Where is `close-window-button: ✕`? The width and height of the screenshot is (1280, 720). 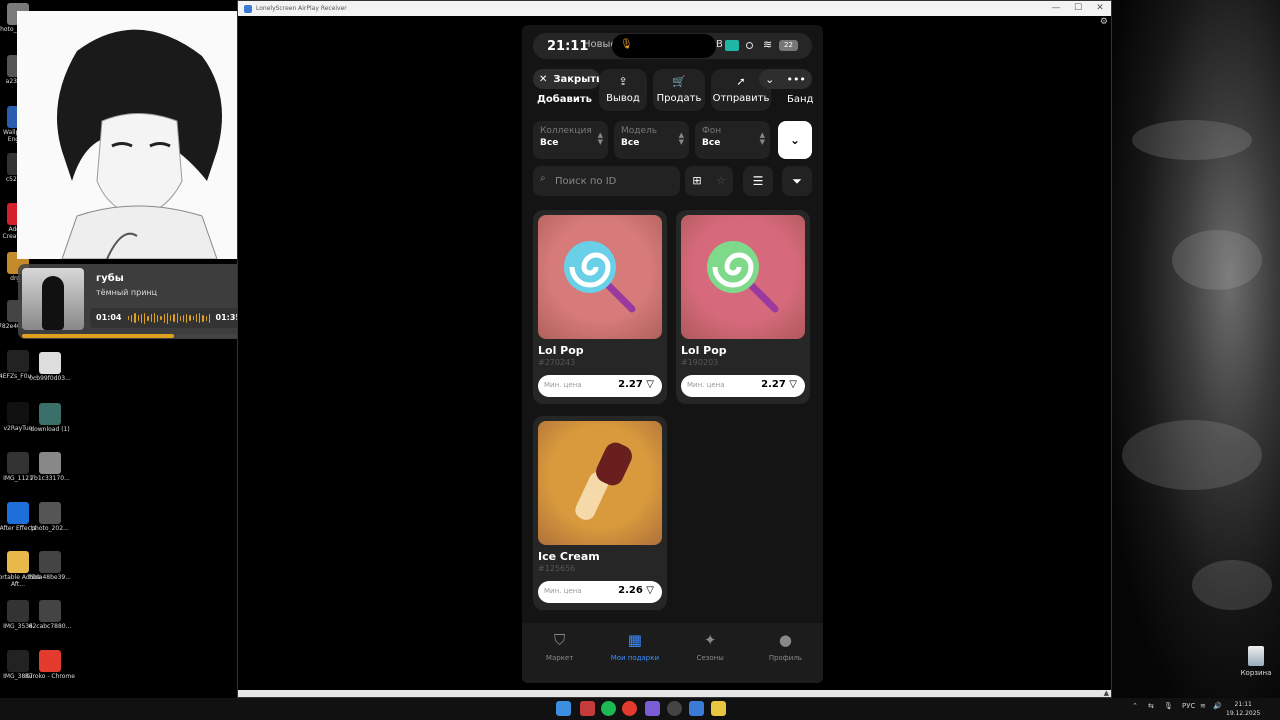 close-window-button: ✕ is located at coordinates (1100, 8).